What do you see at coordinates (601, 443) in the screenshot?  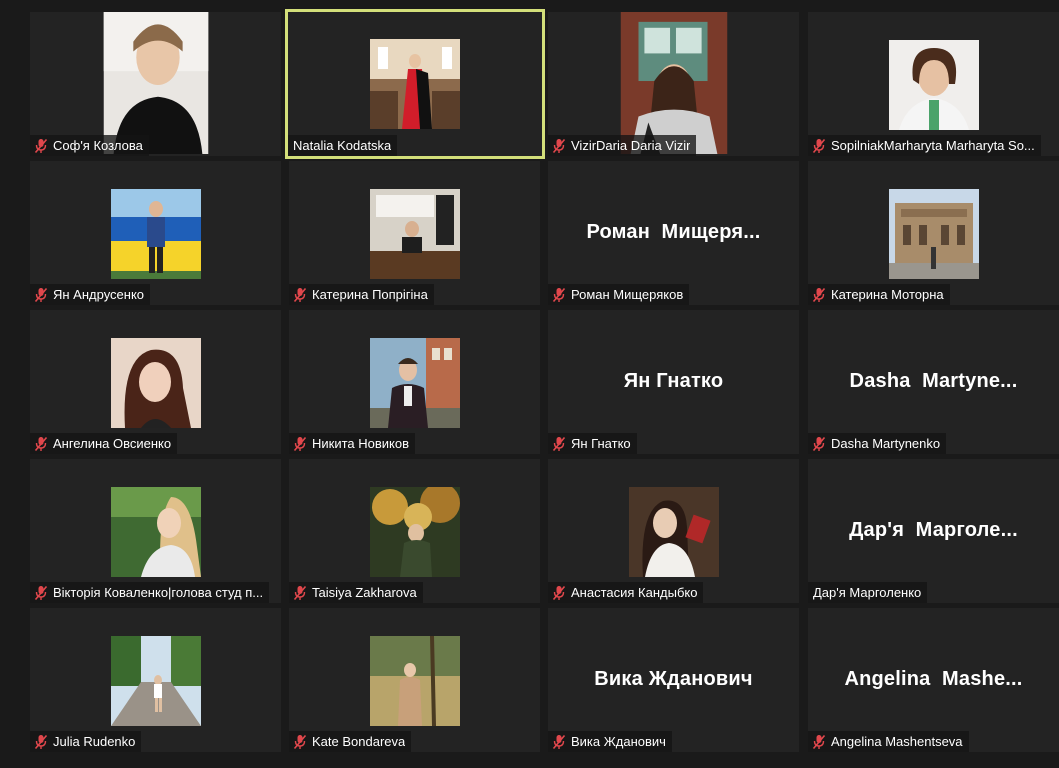 I see `participant-name: Ян Гнатко` at bounding box center [601, 443].